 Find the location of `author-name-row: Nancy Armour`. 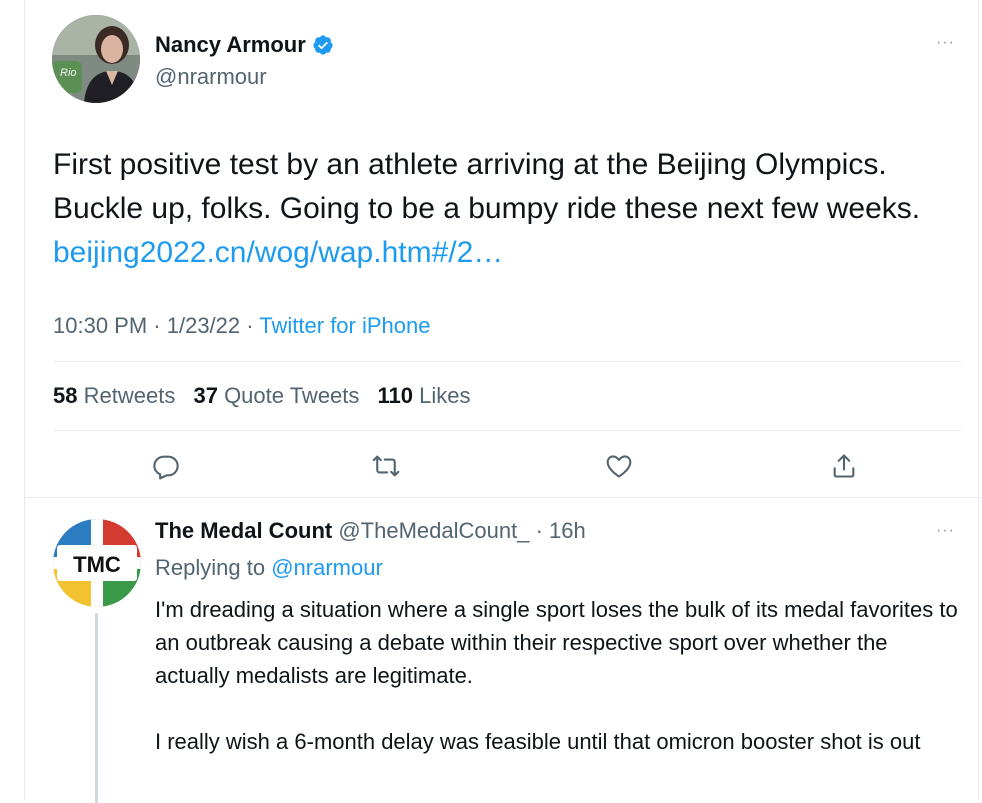

author-name-row: Nancy Armour is located at coordinates (244, 45).